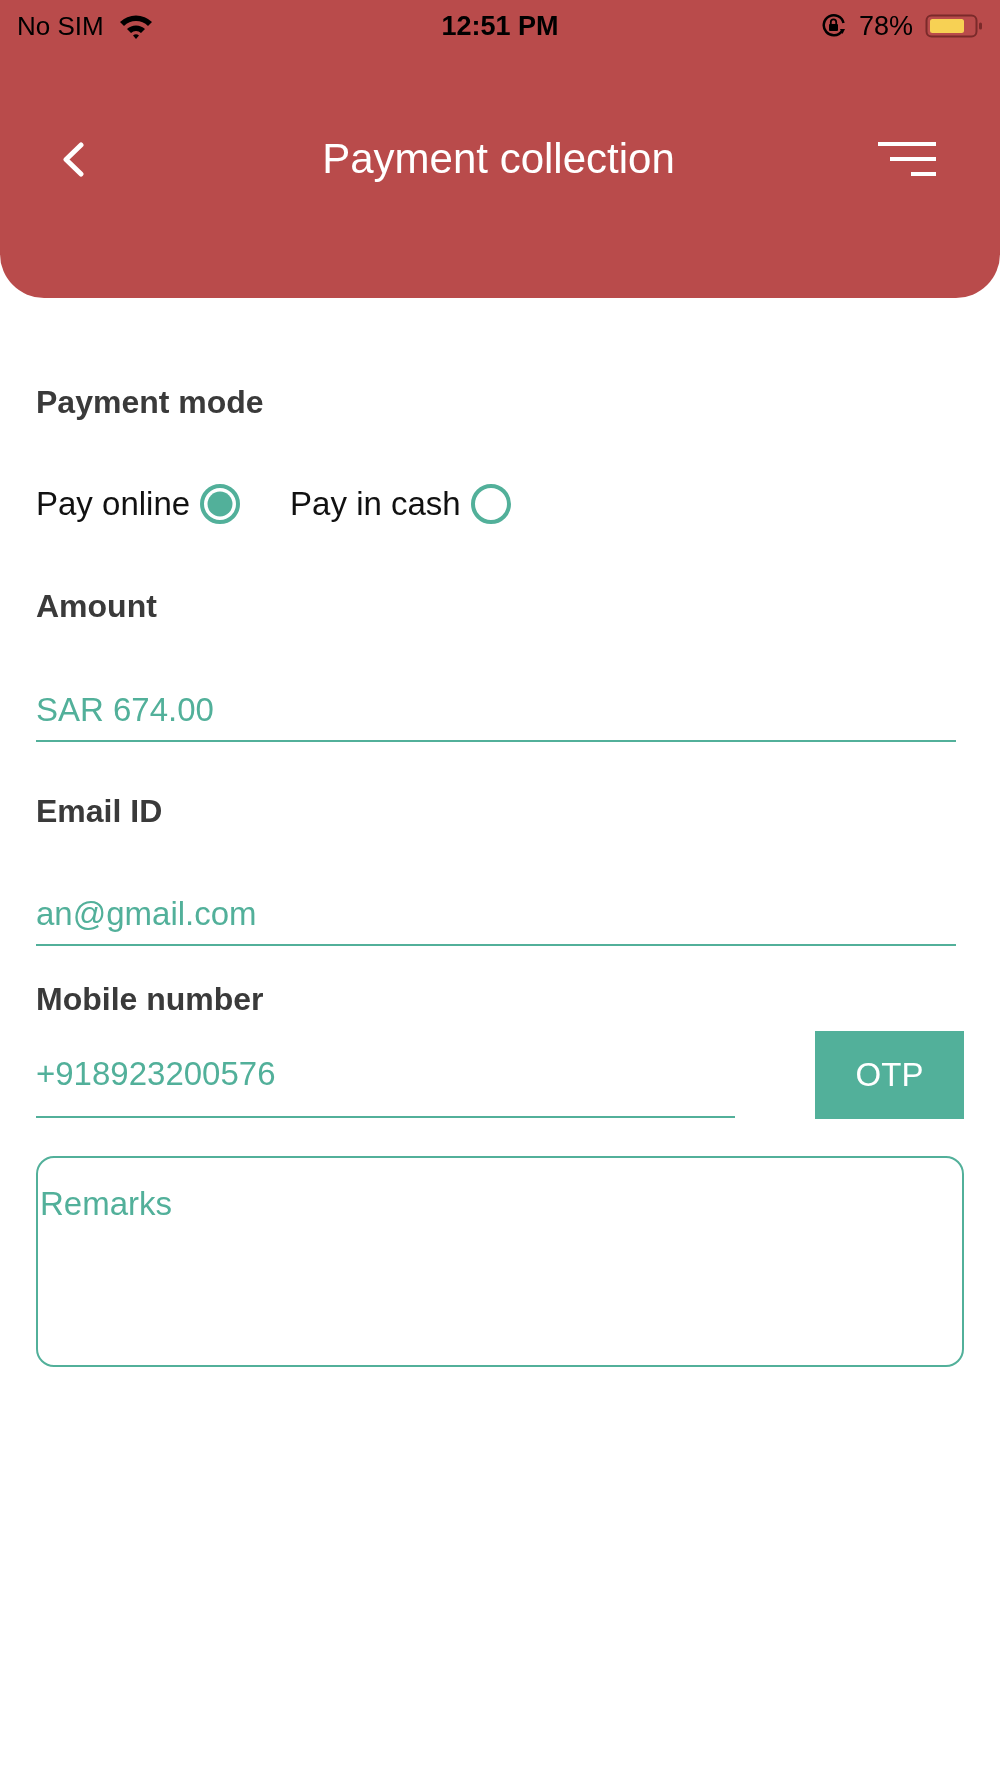 Image resolution: width=1000 pixels, height=1778 pixels. I want to click on radio-option: Pay online, so click(138, 504).